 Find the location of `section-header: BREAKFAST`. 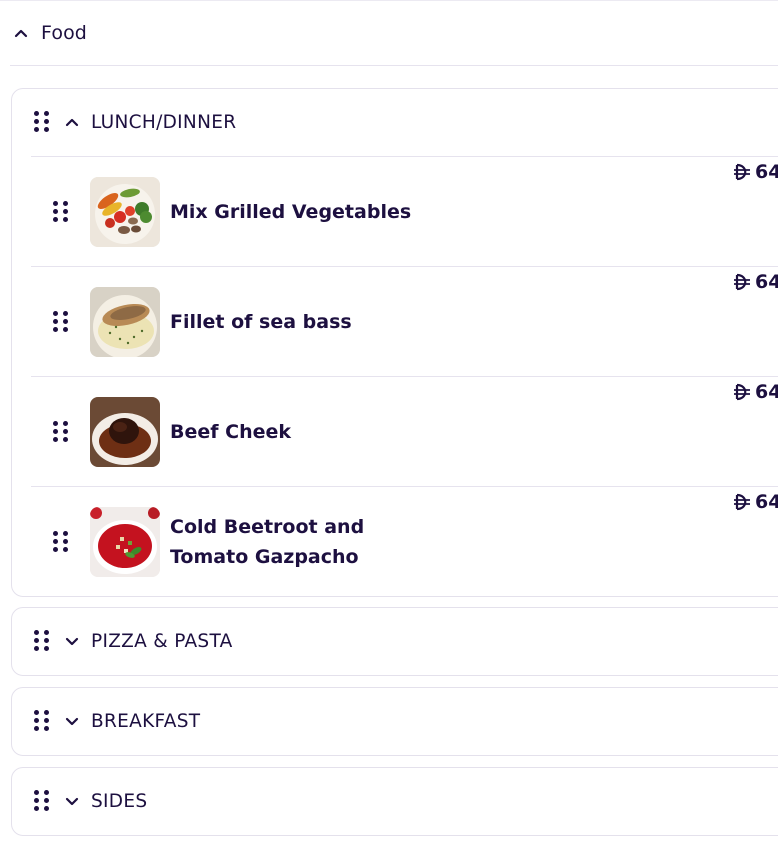

section-header: BREAKFAST is located at coordinates (395, 722).